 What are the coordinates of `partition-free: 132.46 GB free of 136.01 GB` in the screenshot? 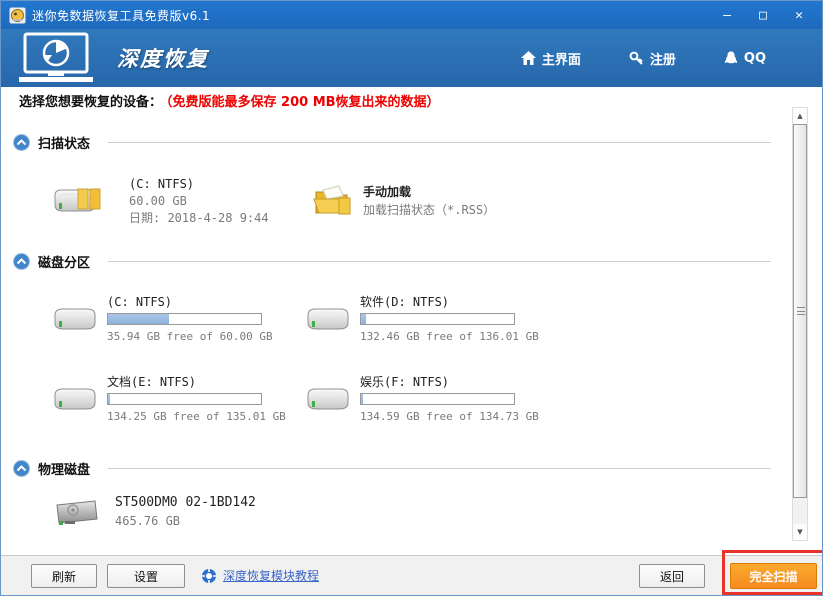 It's located at (449, 336).